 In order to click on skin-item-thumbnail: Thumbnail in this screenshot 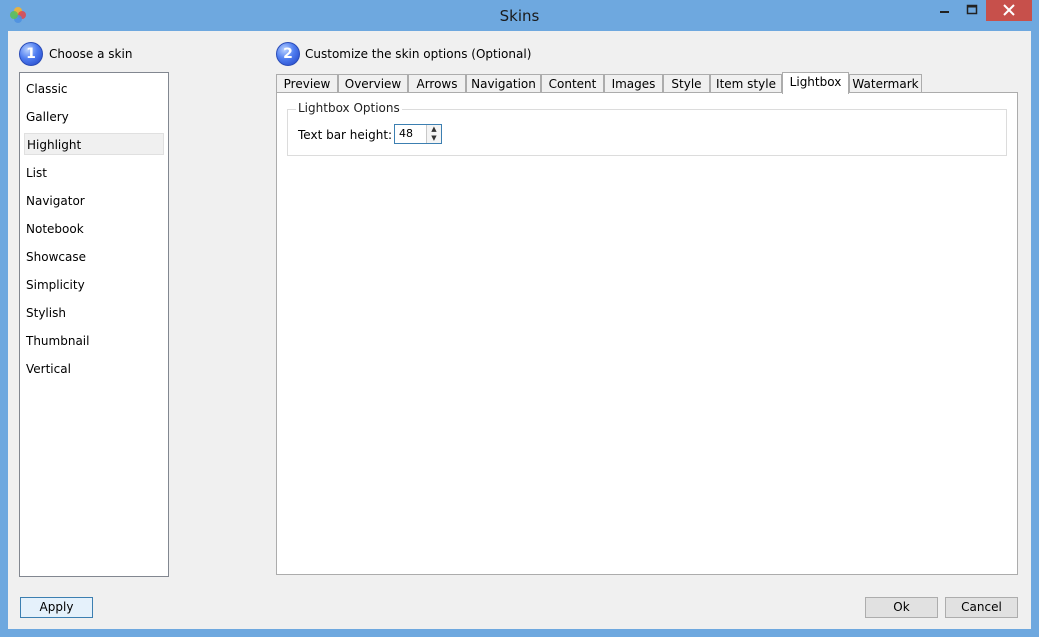, I will do `click(94, 341)`.